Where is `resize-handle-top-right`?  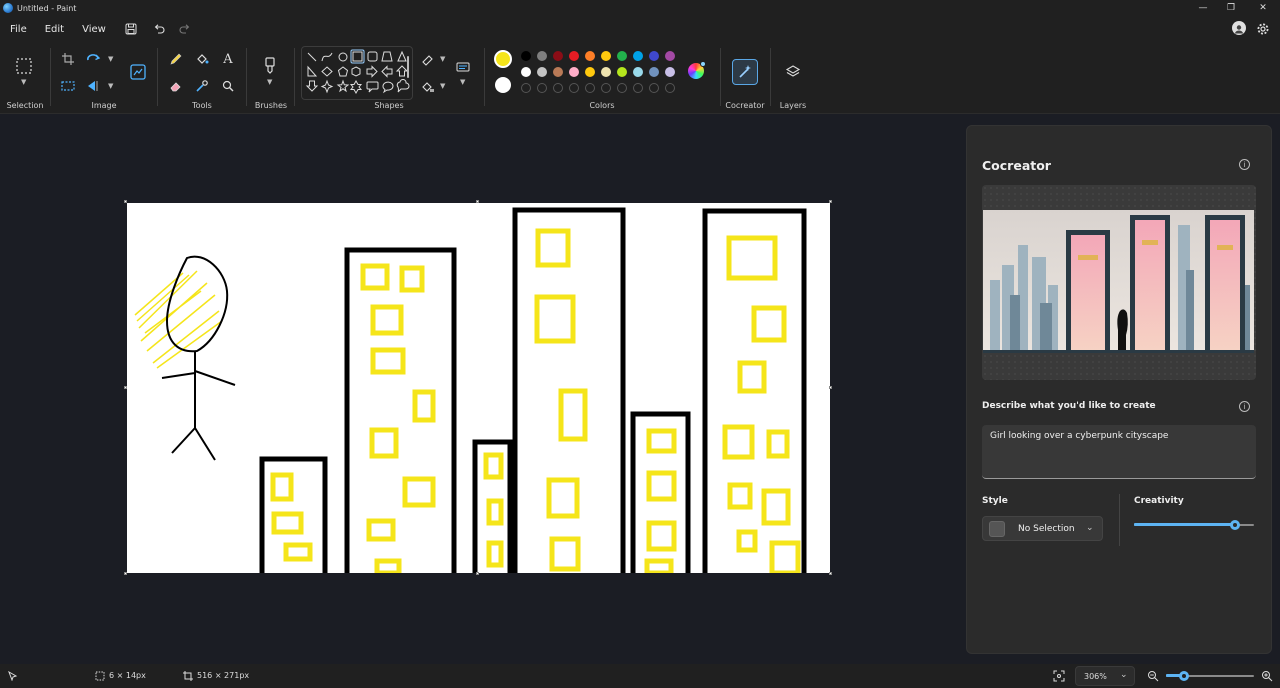 resize-handle-top-right is located at coordinates (830, 201).